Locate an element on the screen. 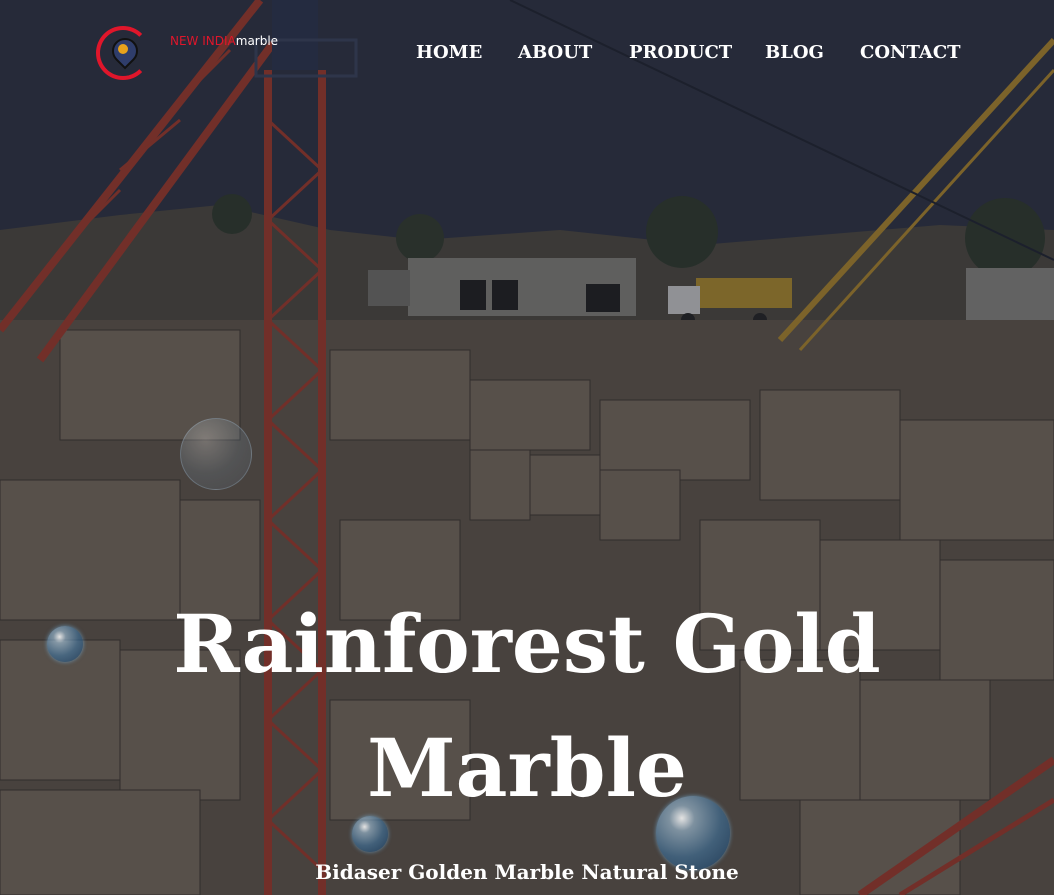 The image size is (1054, 895). brand-name-prefix: NEW INDIA is located at coordinates (203, 41).